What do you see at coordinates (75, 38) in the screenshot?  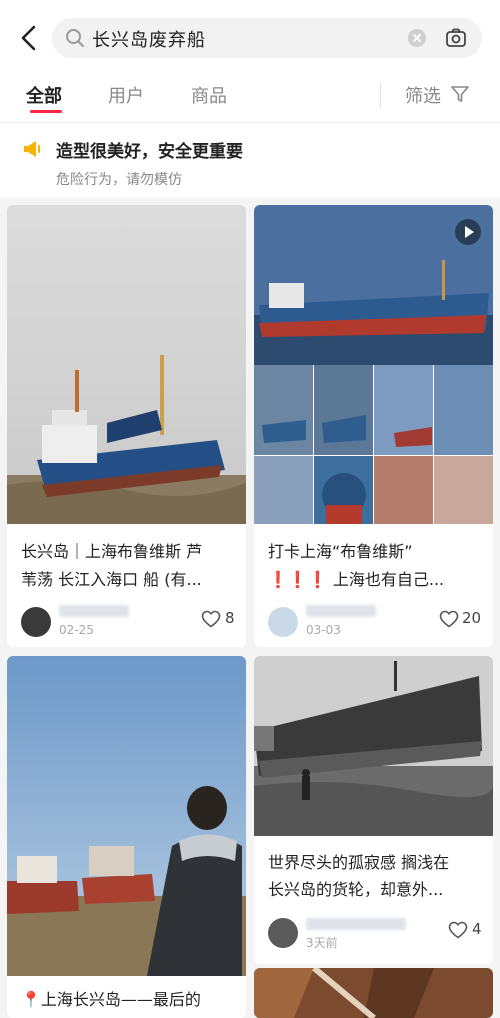 I see `search-icon` at bounding box center [75, 38].